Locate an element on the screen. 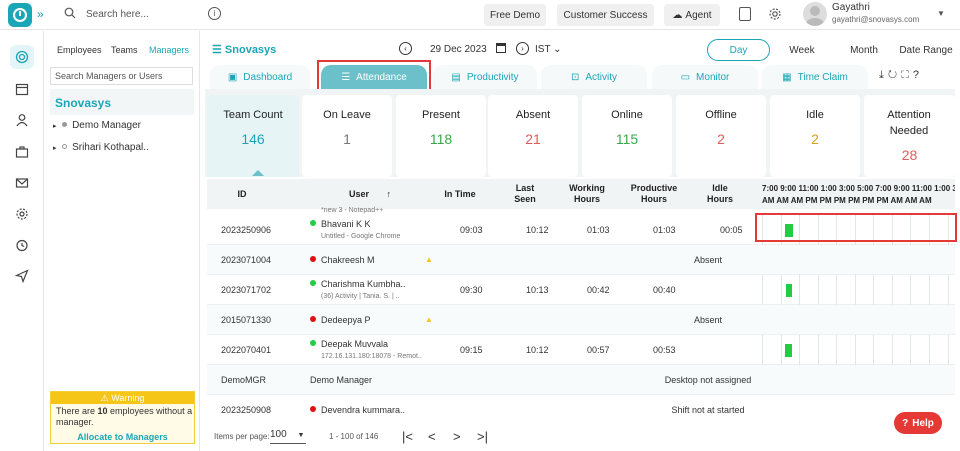 This screenshot has height=451, width=960. tree-item-srihari: ▸ Srihari Kothapal.. is located at coordinates (101, 147).